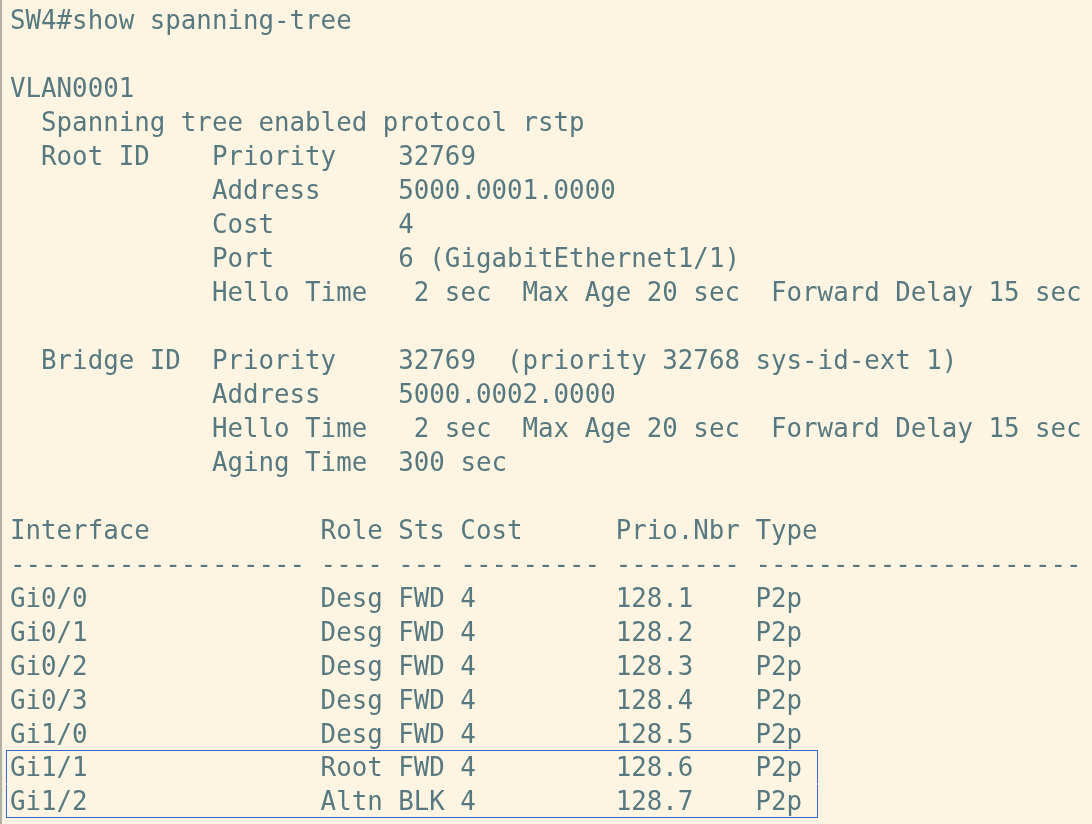 Image resolution: width=1092 pixels, height=824 pixels. What do you see at coordinates (475, 258) in the screenshot?
I see `terminal-line: Port 6 (GigabitEthernet1/1)` at bounding box center [475, 258].